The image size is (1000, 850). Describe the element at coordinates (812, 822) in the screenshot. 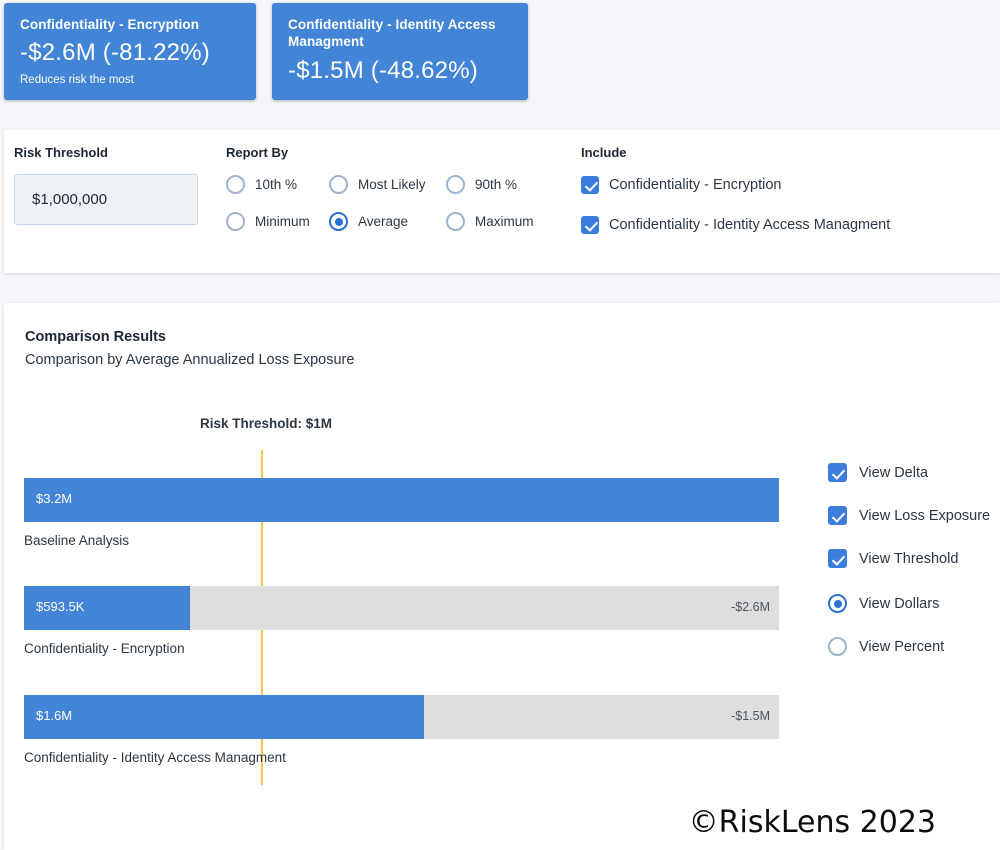

I see `watermark: ©RiskLens 2023` at that location.